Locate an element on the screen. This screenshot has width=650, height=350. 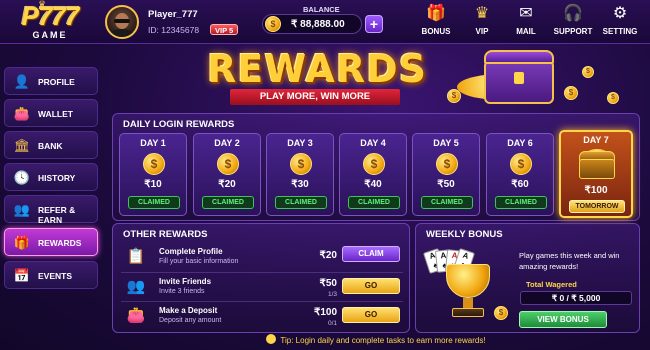
sidebar-item-profile: 👤 PROFILE is located at coordinates (51, 81).